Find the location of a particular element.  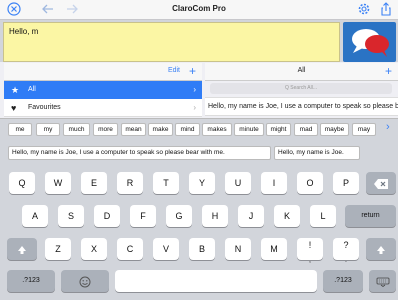

key-b: B is located at coordinates (202, 249).